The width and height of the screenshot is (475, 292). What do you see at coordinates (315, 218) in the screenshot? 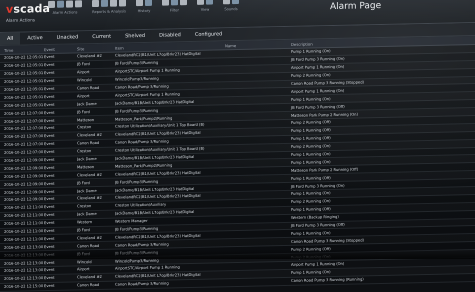
I see `cell-description: Western (Backup Ringing)` at bounding box center [315, 218].